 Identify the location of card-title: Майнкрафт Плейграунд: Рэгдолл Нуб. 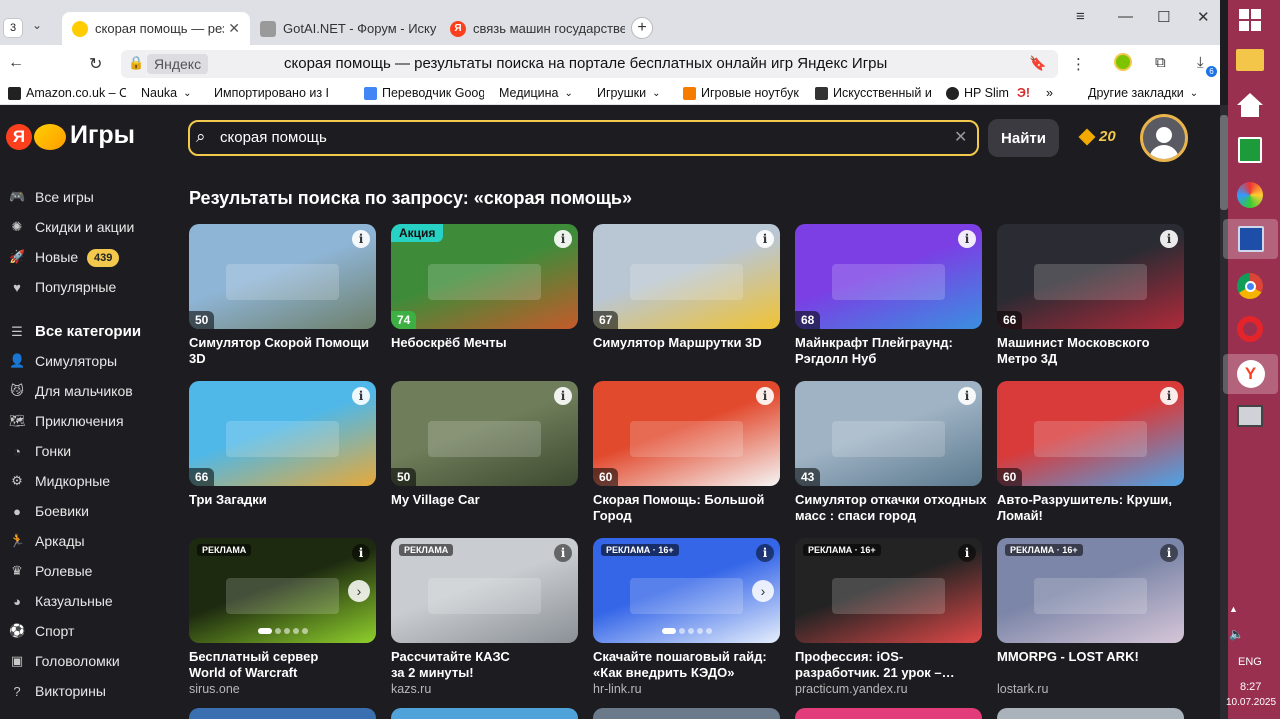
(891, 351).